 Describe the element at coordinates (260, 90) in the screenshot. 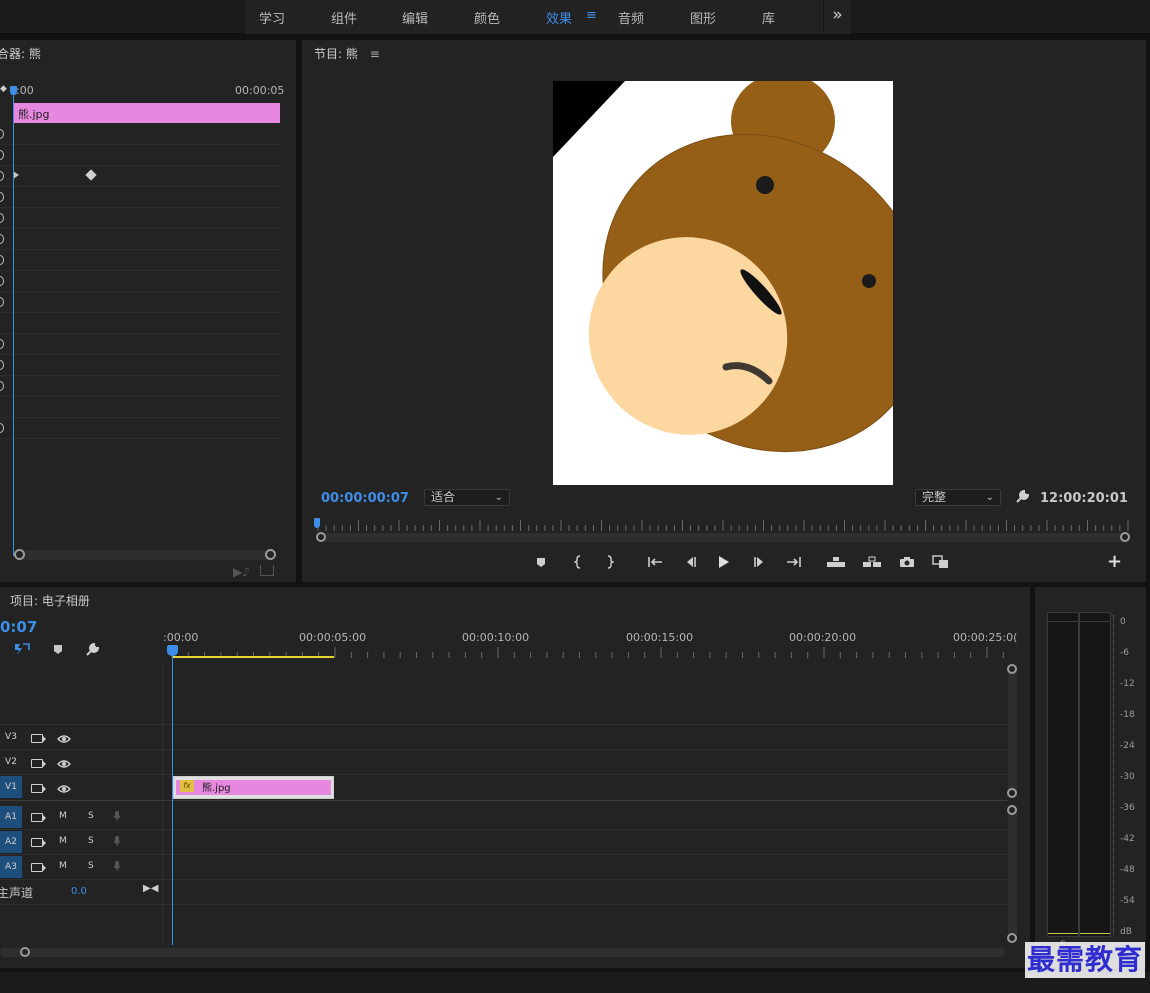

I see `ruler-end-label: 00:00:05` at that location.